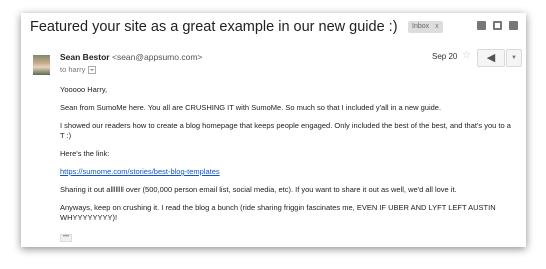 The width and height of the screenshot is (546, 269). I want to click on recipients-row: to harry, so click(78, 70).